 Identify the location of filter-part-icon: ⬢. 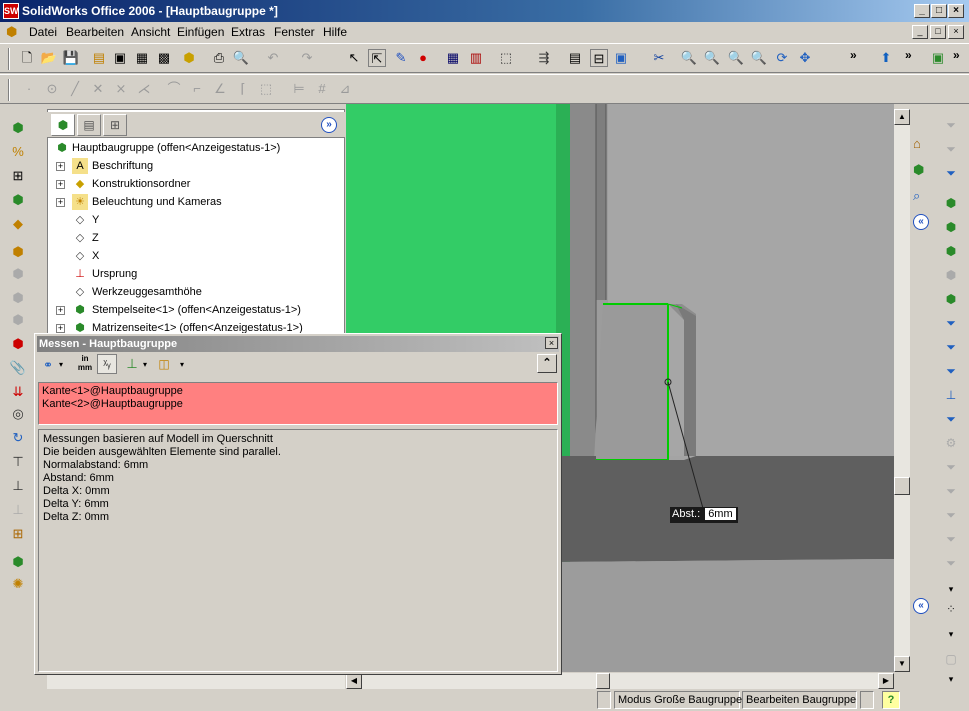
(951, 203).